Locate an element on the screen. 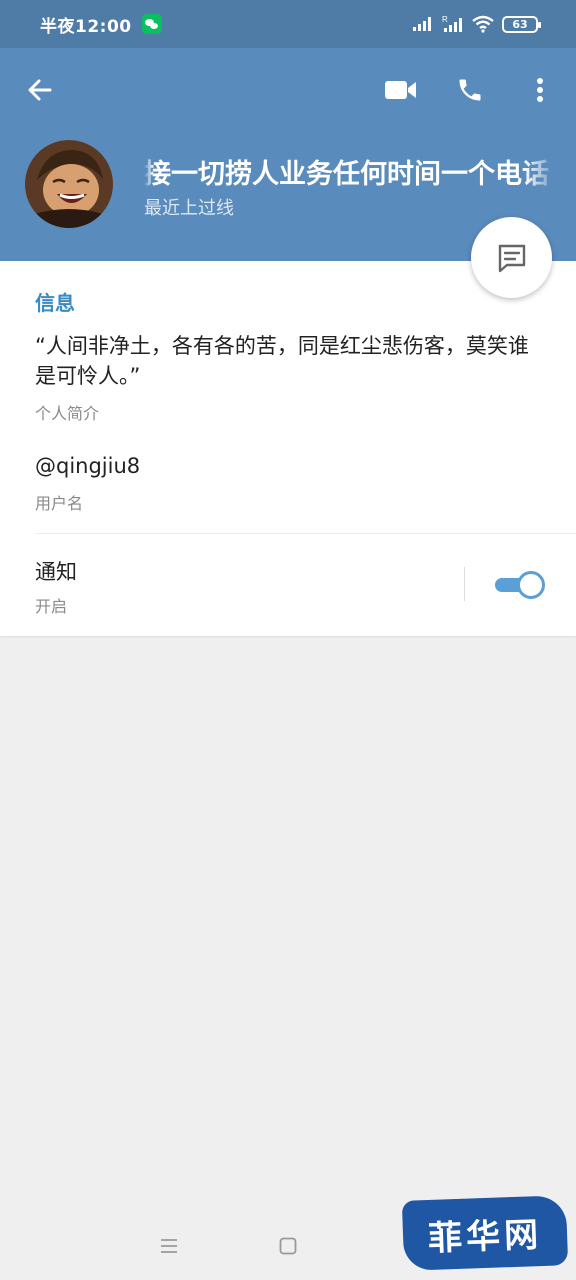  toolbar is located at coordinates (288, 90).